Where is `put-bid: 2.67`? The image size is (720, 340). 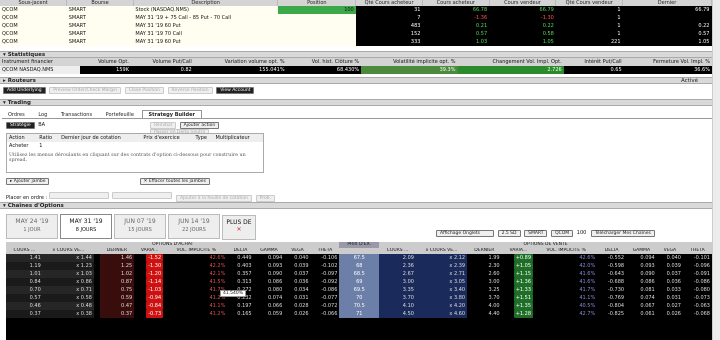 put-bid: 2.67 is located at coordinates (397, 274).